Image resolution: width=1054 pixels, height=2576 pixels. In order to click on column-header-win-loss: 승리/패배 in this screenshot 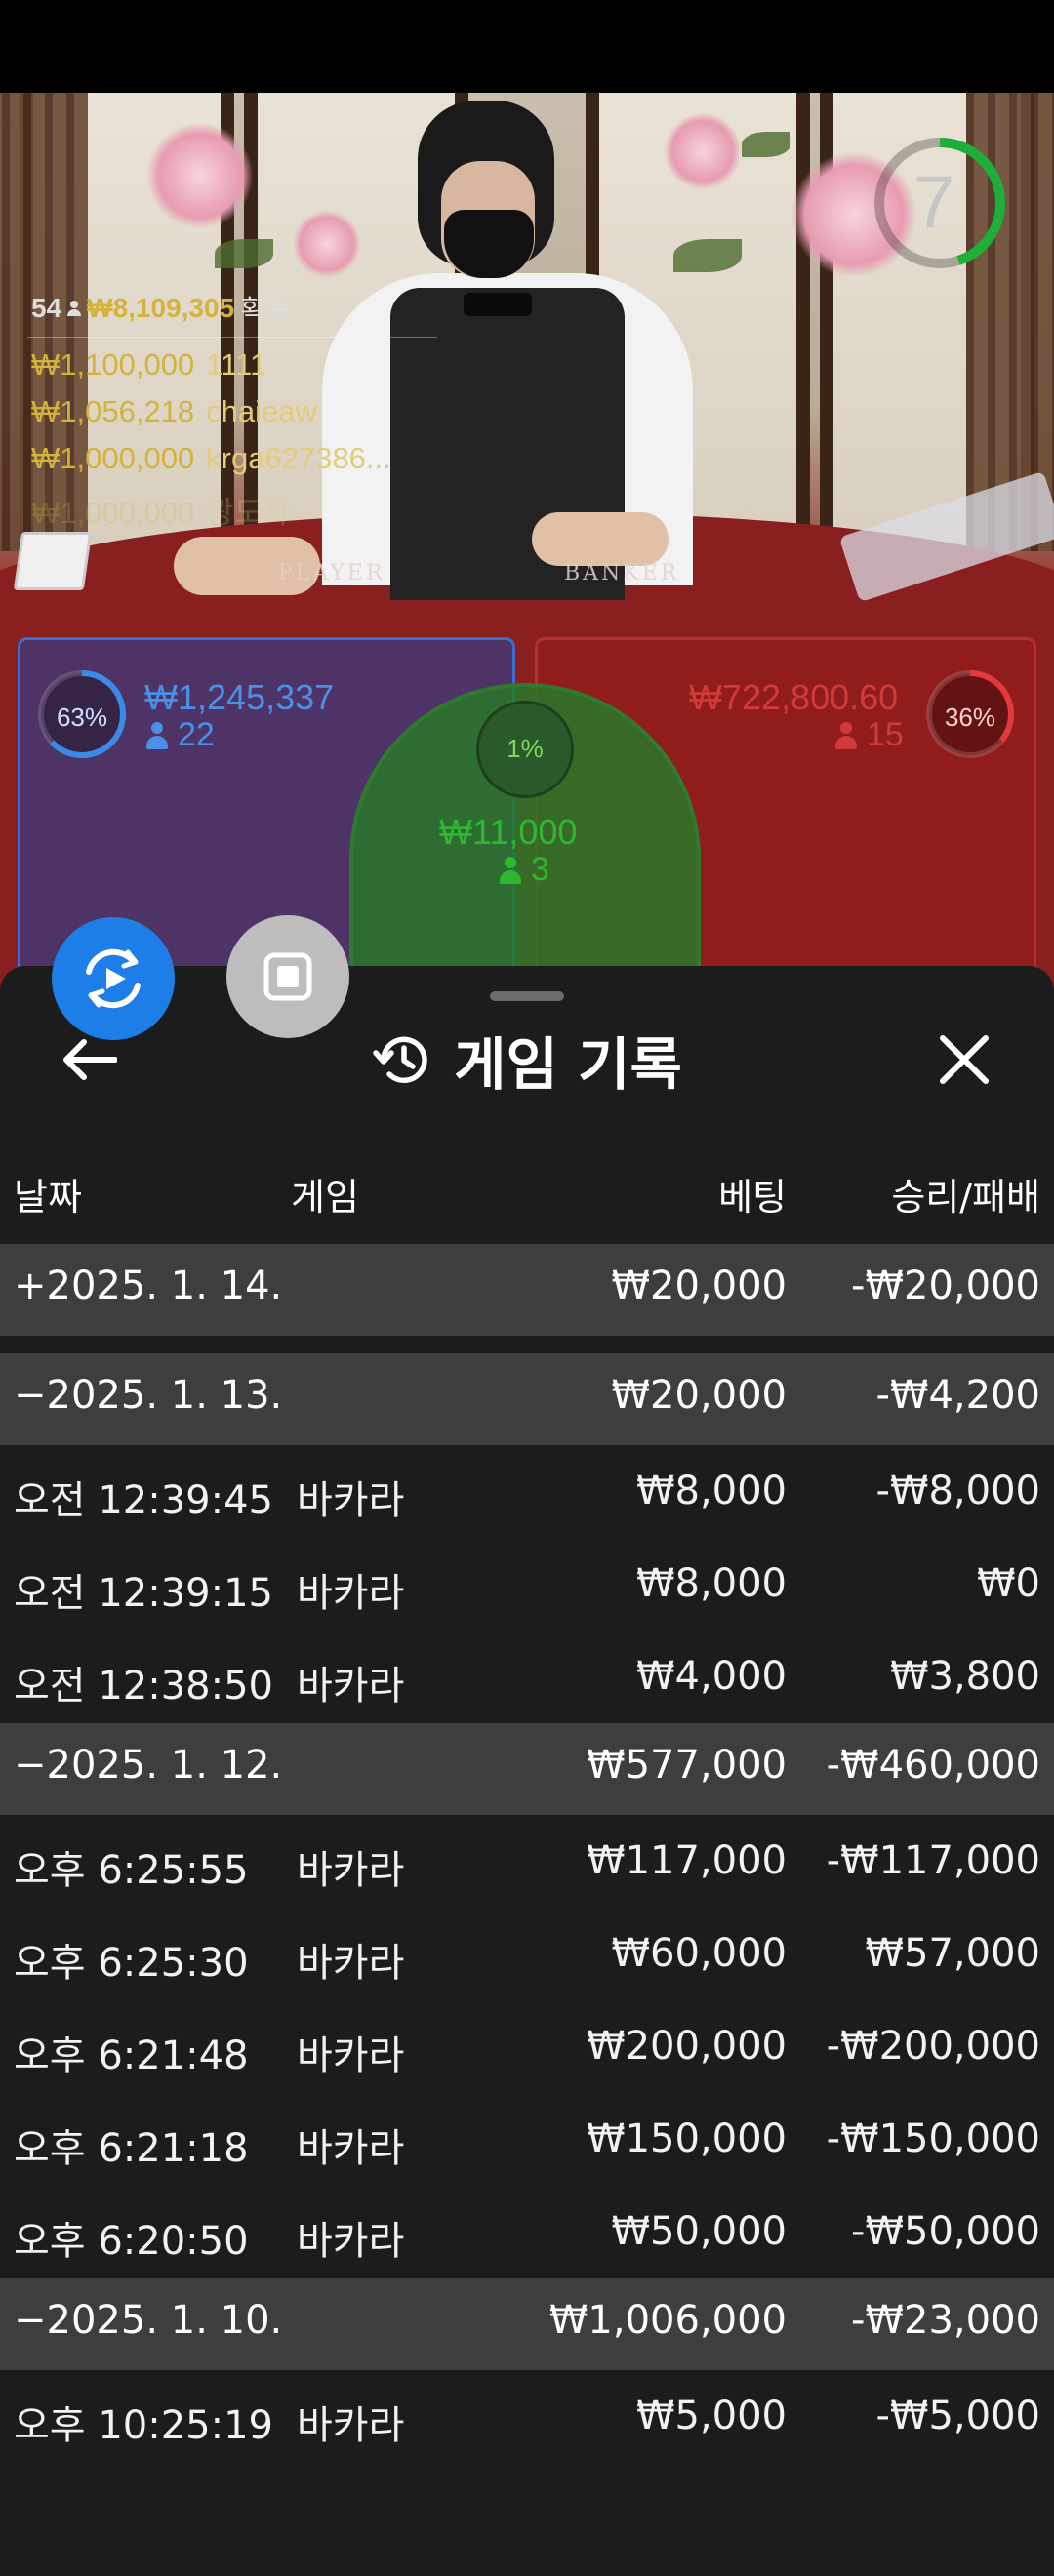, I will do `click(965, 1197)`.